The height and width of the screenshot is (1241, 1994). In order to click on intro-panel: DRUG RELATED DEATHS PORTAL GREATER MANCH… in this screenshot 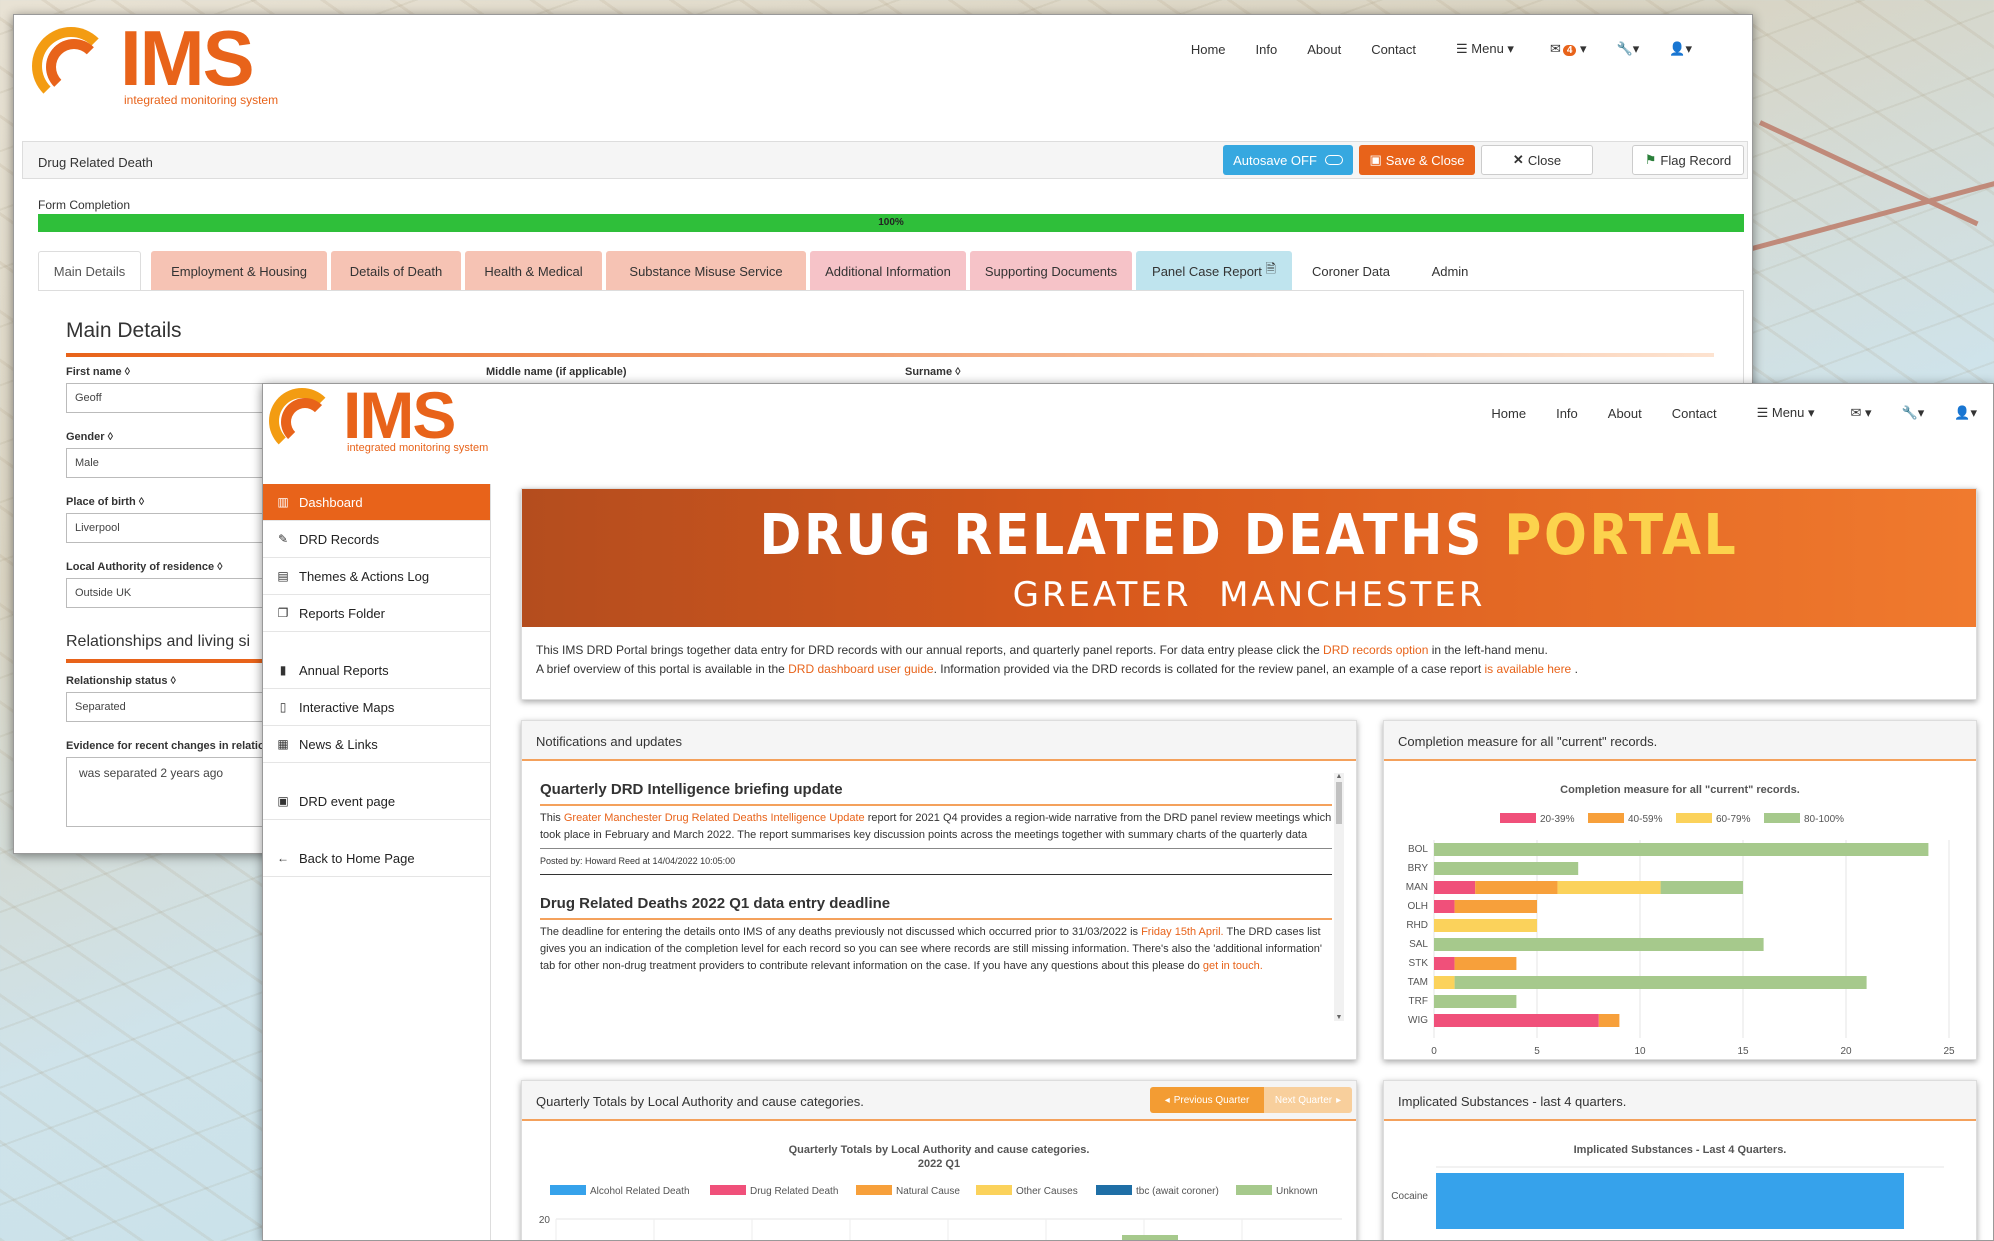, I will do `click(1249, 594)`.